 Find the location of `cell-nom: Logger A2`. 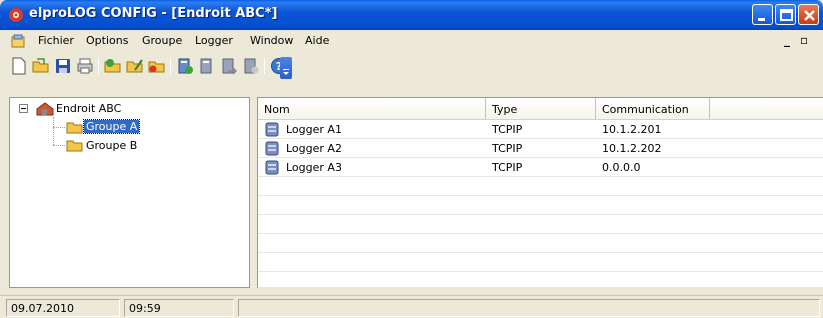

cell-nom: Logger A2 is located at coordinates (314, 148).